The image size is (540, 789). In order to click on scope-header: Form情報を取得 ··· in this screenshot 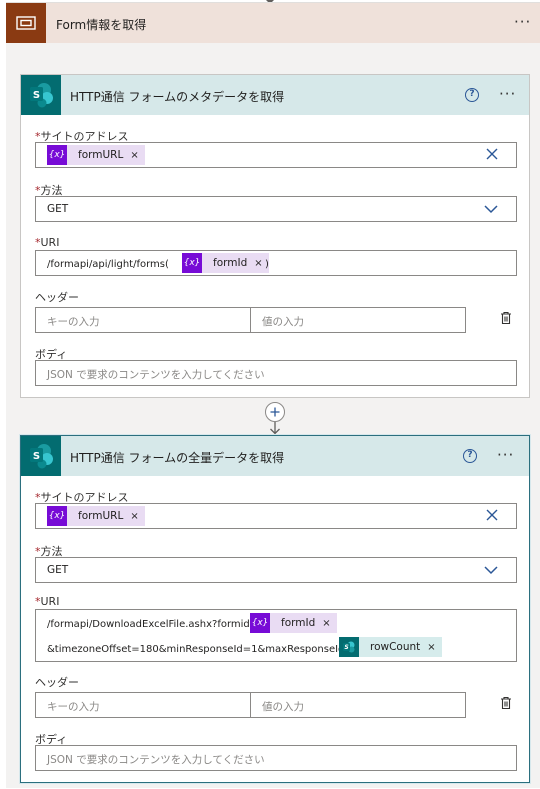, I will do `click(273, 23)`.